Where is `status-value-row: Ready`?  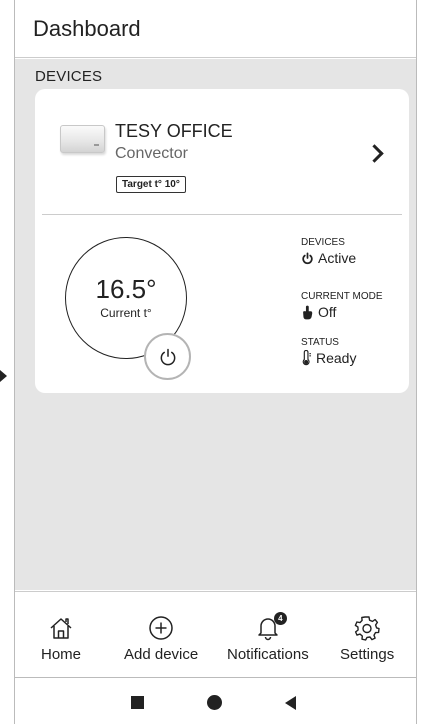 status-value-row: Ready is located at coordinates (328, 358).